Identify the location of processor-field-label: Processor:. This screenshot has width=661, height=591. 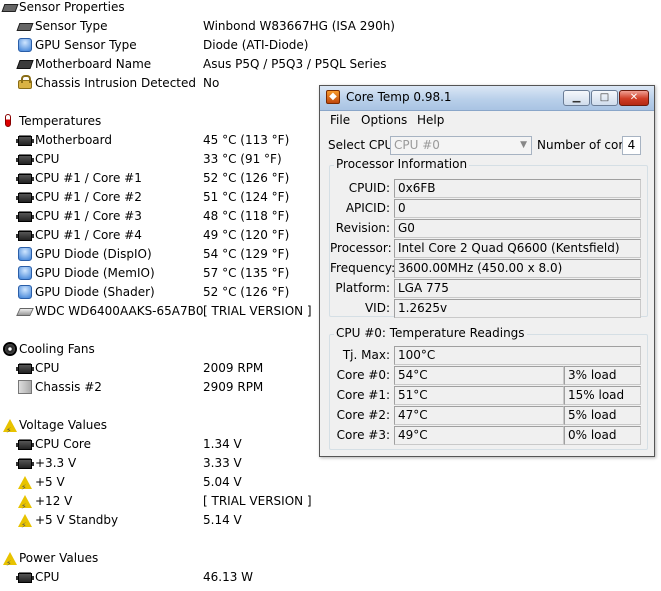
(361, 248).